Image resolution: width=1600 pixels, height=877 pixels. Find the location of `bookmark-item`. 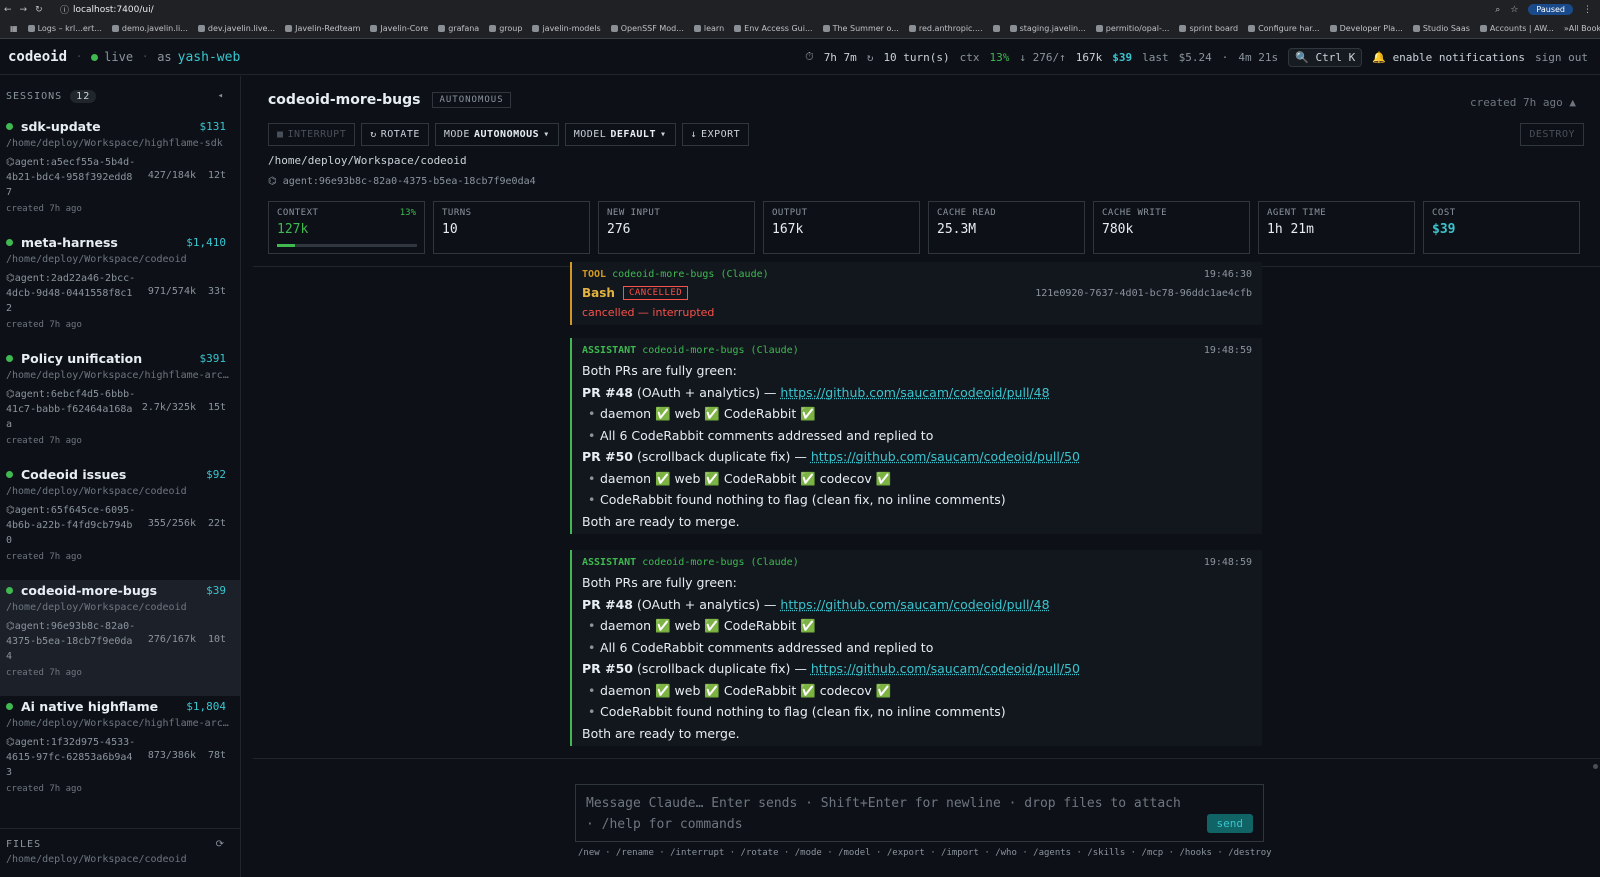

bookmark-item is located at coordinates (996, 28).